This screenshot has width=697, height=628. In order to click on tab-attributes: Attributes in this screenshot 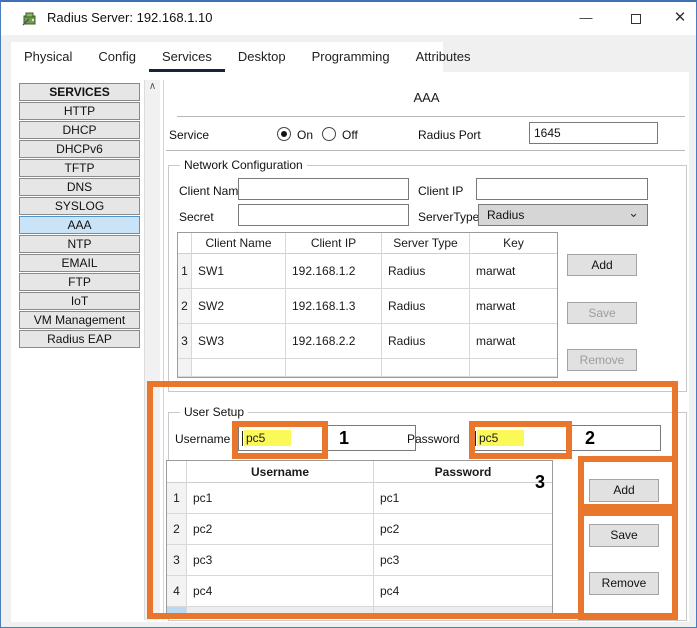, I will do `click(443, 57)`.